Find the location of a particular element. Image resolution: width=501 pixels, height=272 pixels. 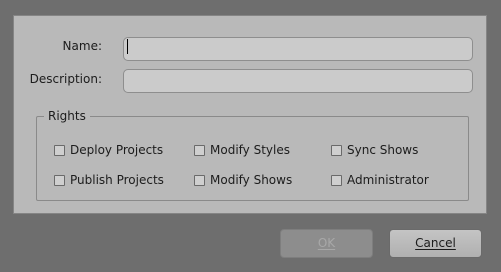

modify-styles-checkbox: Modify Styles is located at coordinates (242, 150).